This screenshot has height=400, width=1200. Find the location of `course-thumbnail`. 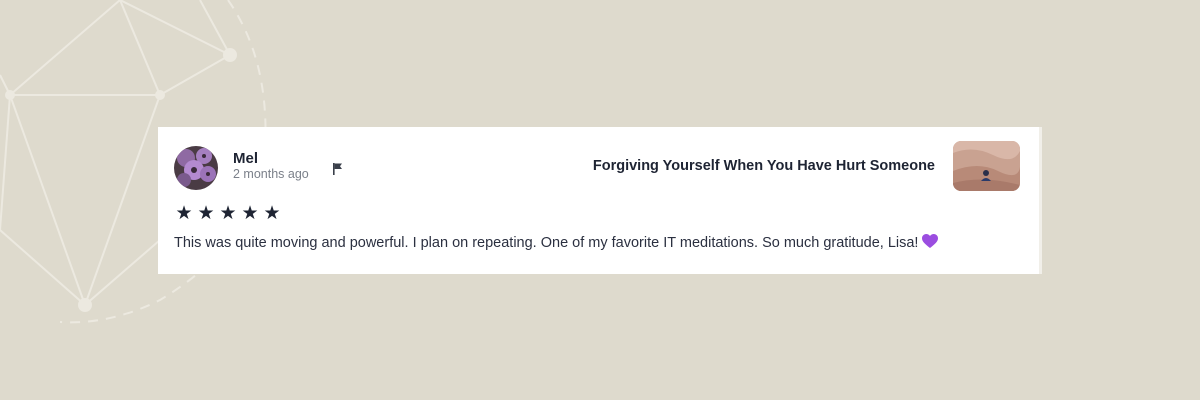

course-thumbnail is located at coordinates (986, 166).